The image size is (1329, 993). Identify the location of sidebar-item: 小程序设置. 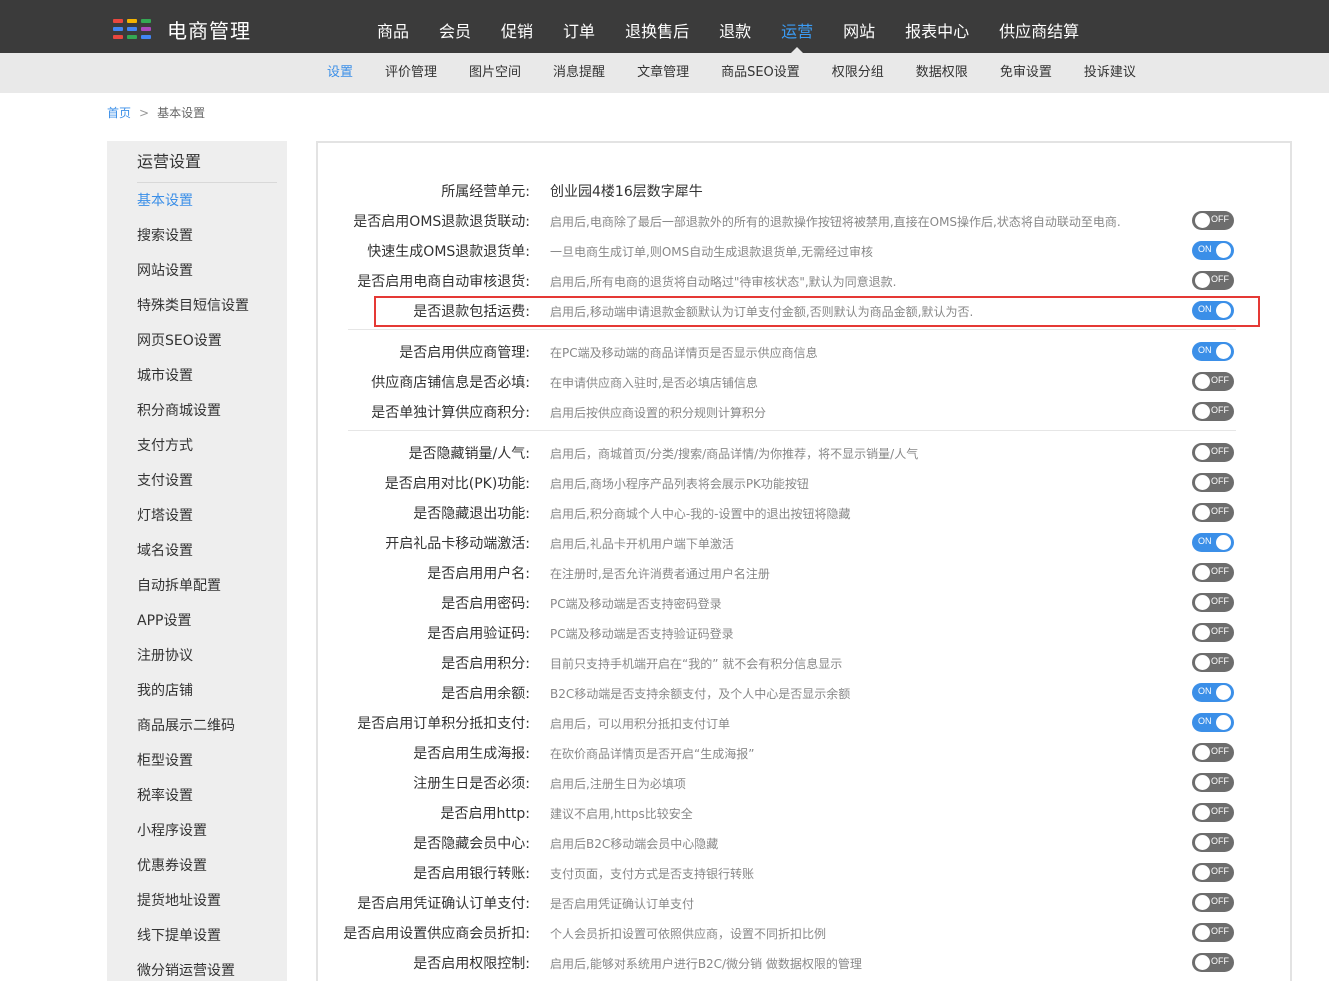
(193, 835).